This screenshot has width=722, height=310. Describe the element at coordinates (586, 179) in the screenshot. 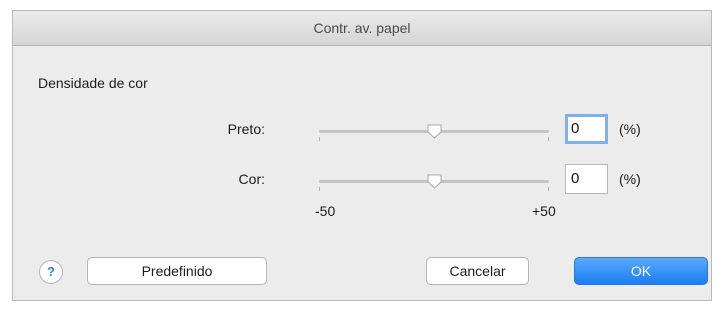

I see `color-density-field: 0` at that location.